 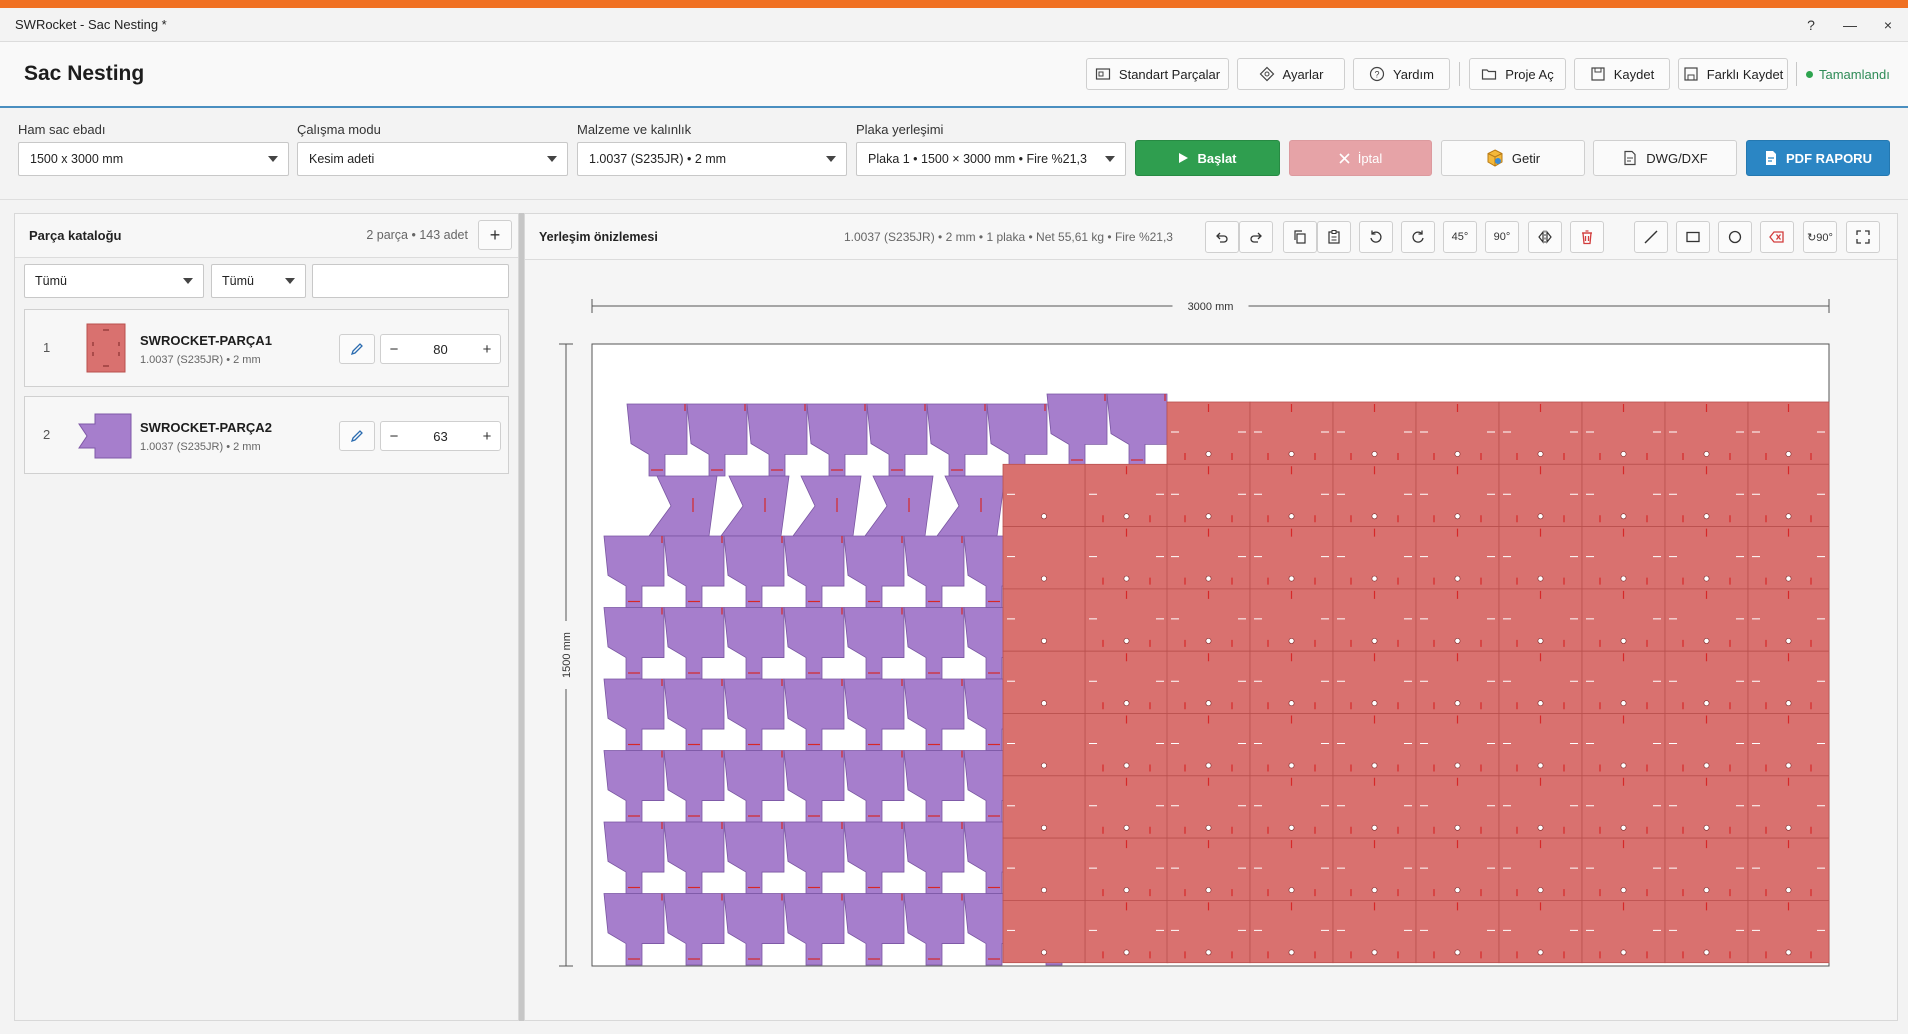 I want to click on rotate-90-button: 90°, so click(x=1502, y=237).